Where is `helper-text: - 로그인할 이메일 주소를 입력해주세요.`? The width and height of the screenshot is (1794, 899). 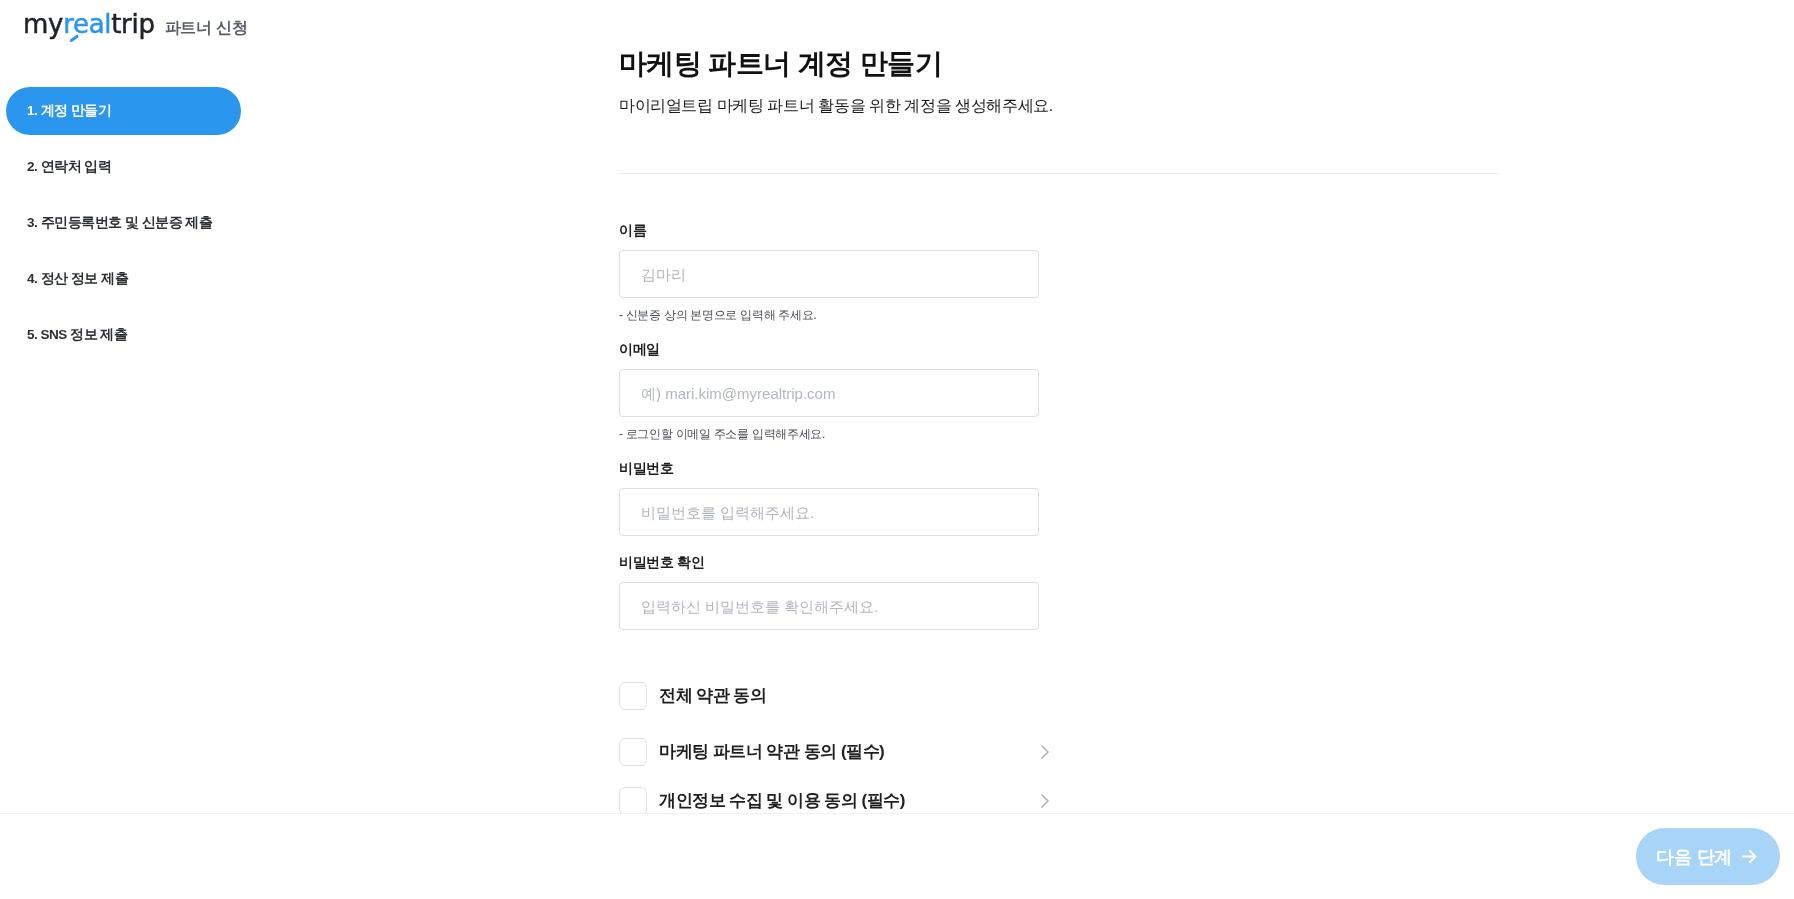 helper-text: - 로그인할 이메일 주소를 입력해주세요. is located at coordinates (722, 434).